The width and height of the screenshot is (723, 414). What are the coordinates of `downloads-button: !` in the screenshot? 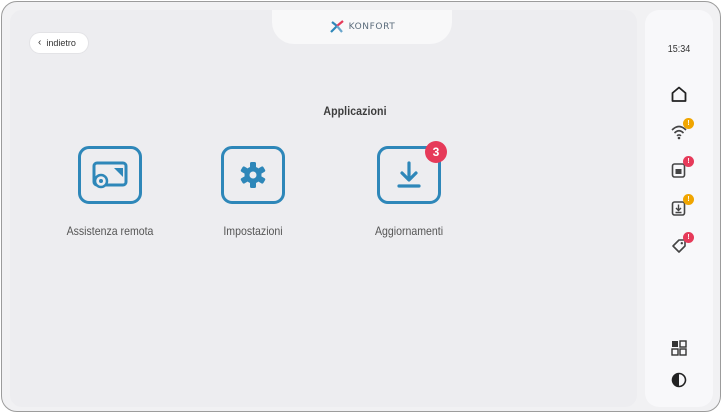 It's located at (679, 208).